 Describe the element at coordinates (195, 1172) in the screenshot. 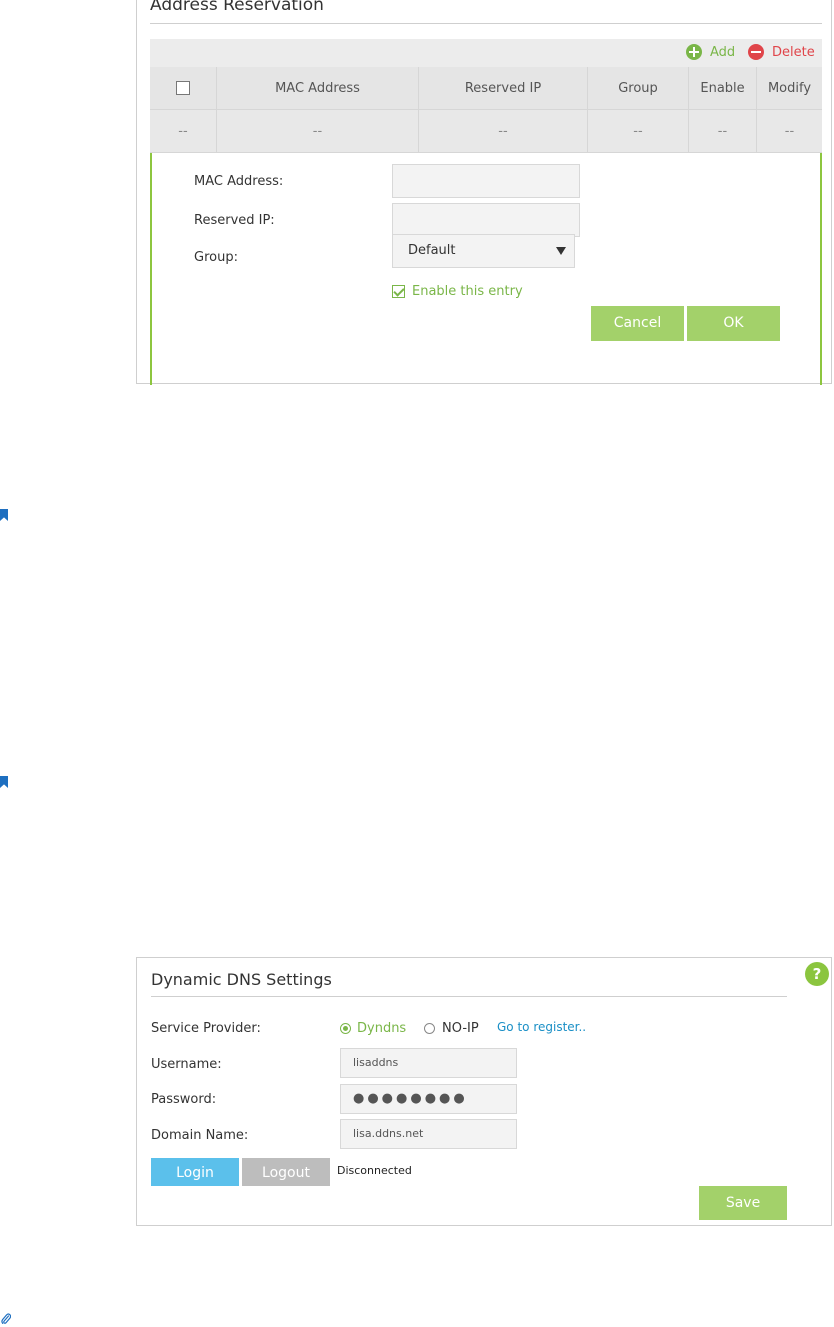

I see `login-button: Login` at that location.